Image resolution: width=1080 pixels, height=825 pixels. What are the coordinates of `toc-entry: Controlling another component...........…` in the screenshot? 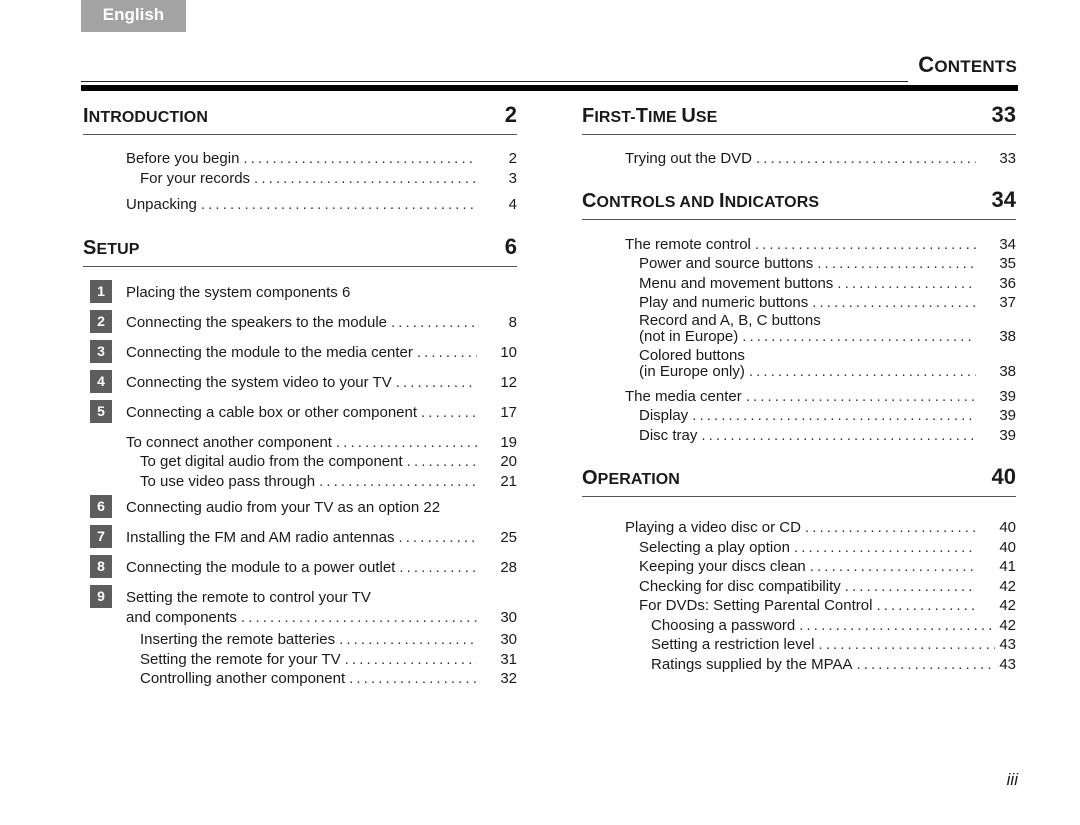 It's located at (300, 679).